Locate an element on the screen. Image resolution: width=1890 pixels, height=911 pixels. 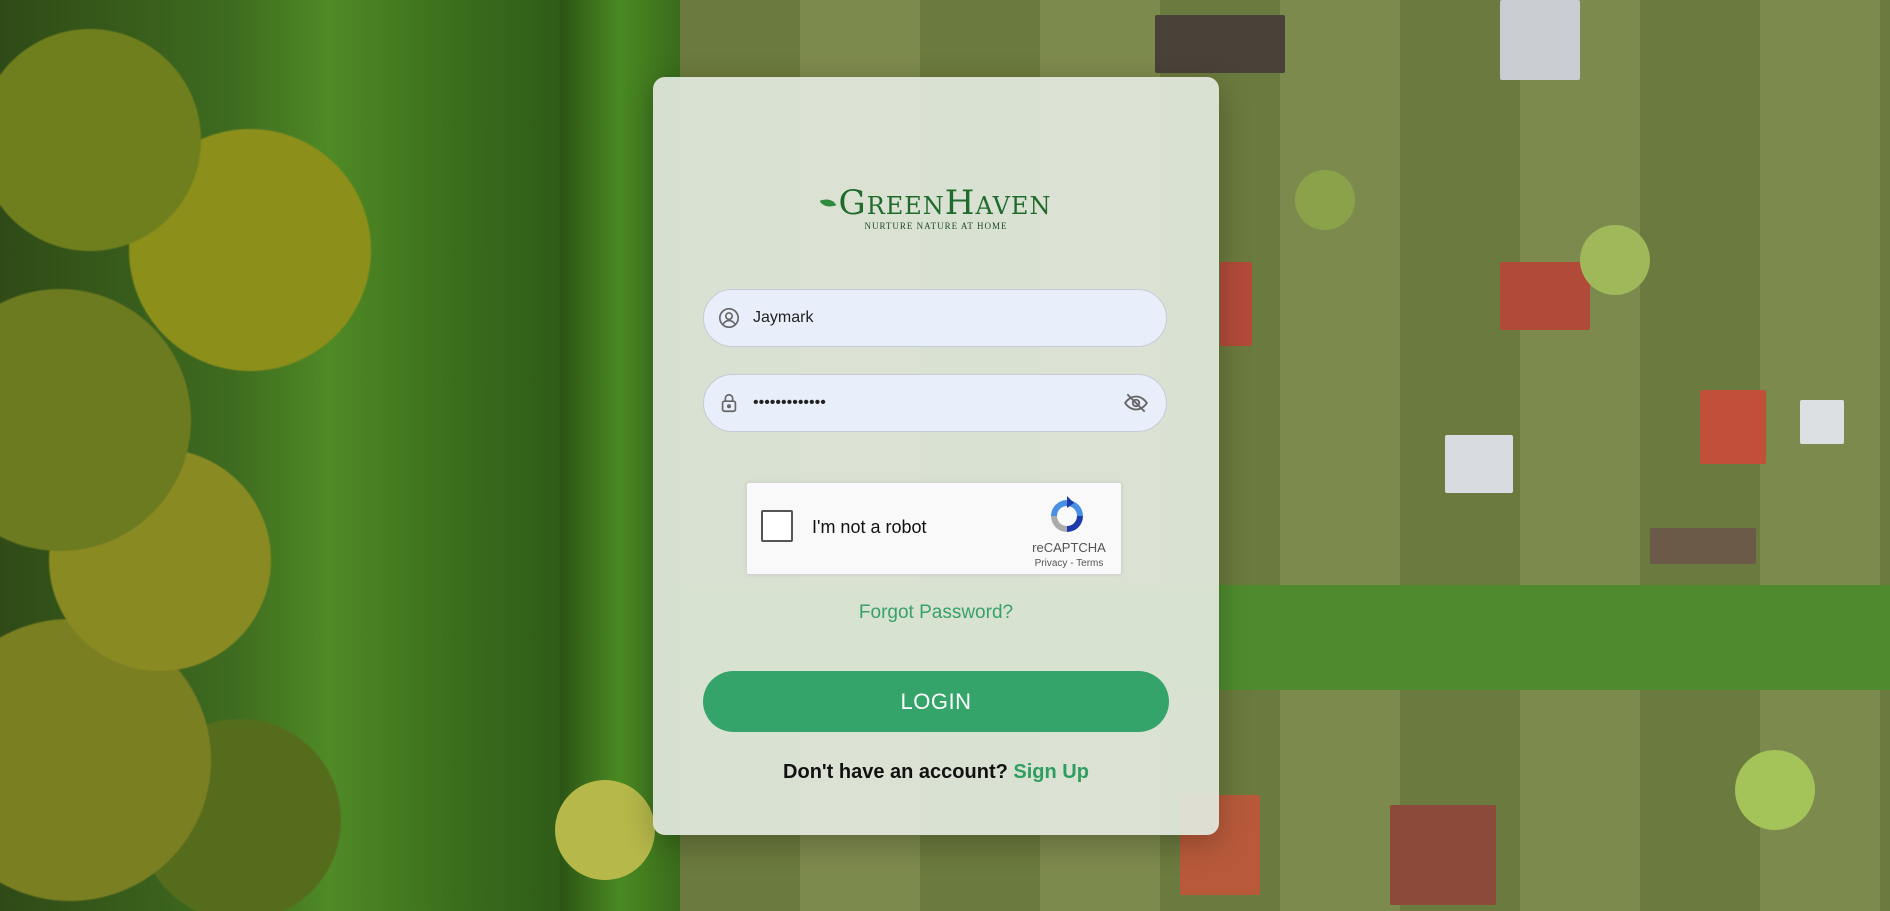
brand-tagline: NURTURE NATURE AT HOME is located at coordinates (936, 226).